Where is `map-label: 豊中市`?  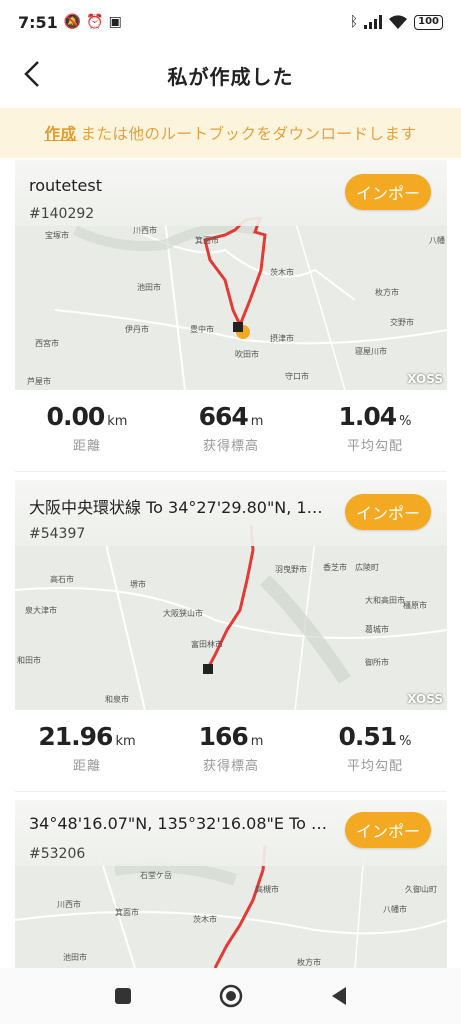
map-label: 豊中市 is located at coordinates (202, 329).